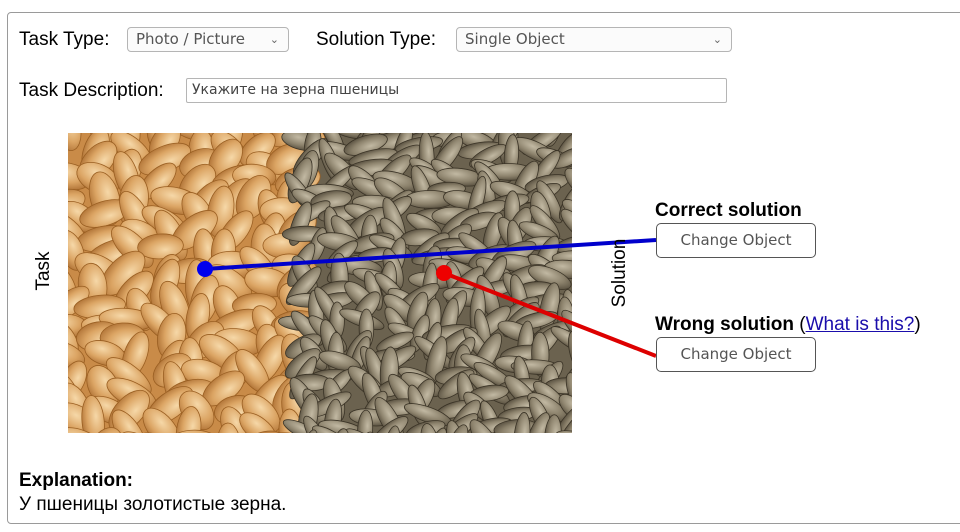 The height and width of the screenshot is (532, 960). I want to click on task-side-label: Task, so click(43, 271).